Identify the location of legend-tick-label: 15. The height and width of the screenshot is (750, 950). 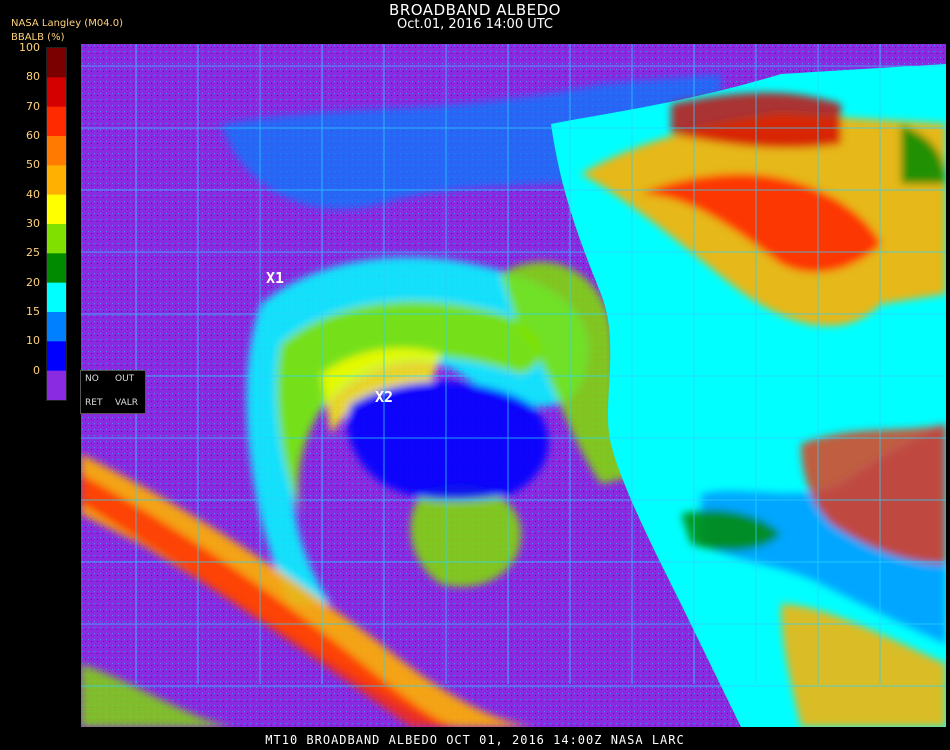
(33, 311).